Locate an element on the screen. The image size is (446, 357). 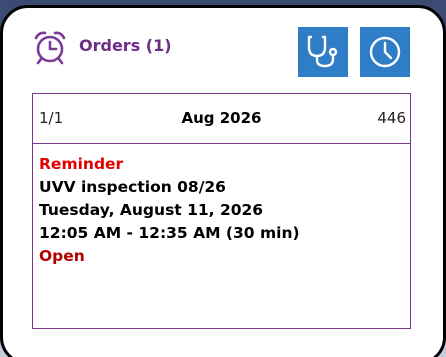
card-header: 1/1 Aug 2026 446 is located at coordinates (221, 119).